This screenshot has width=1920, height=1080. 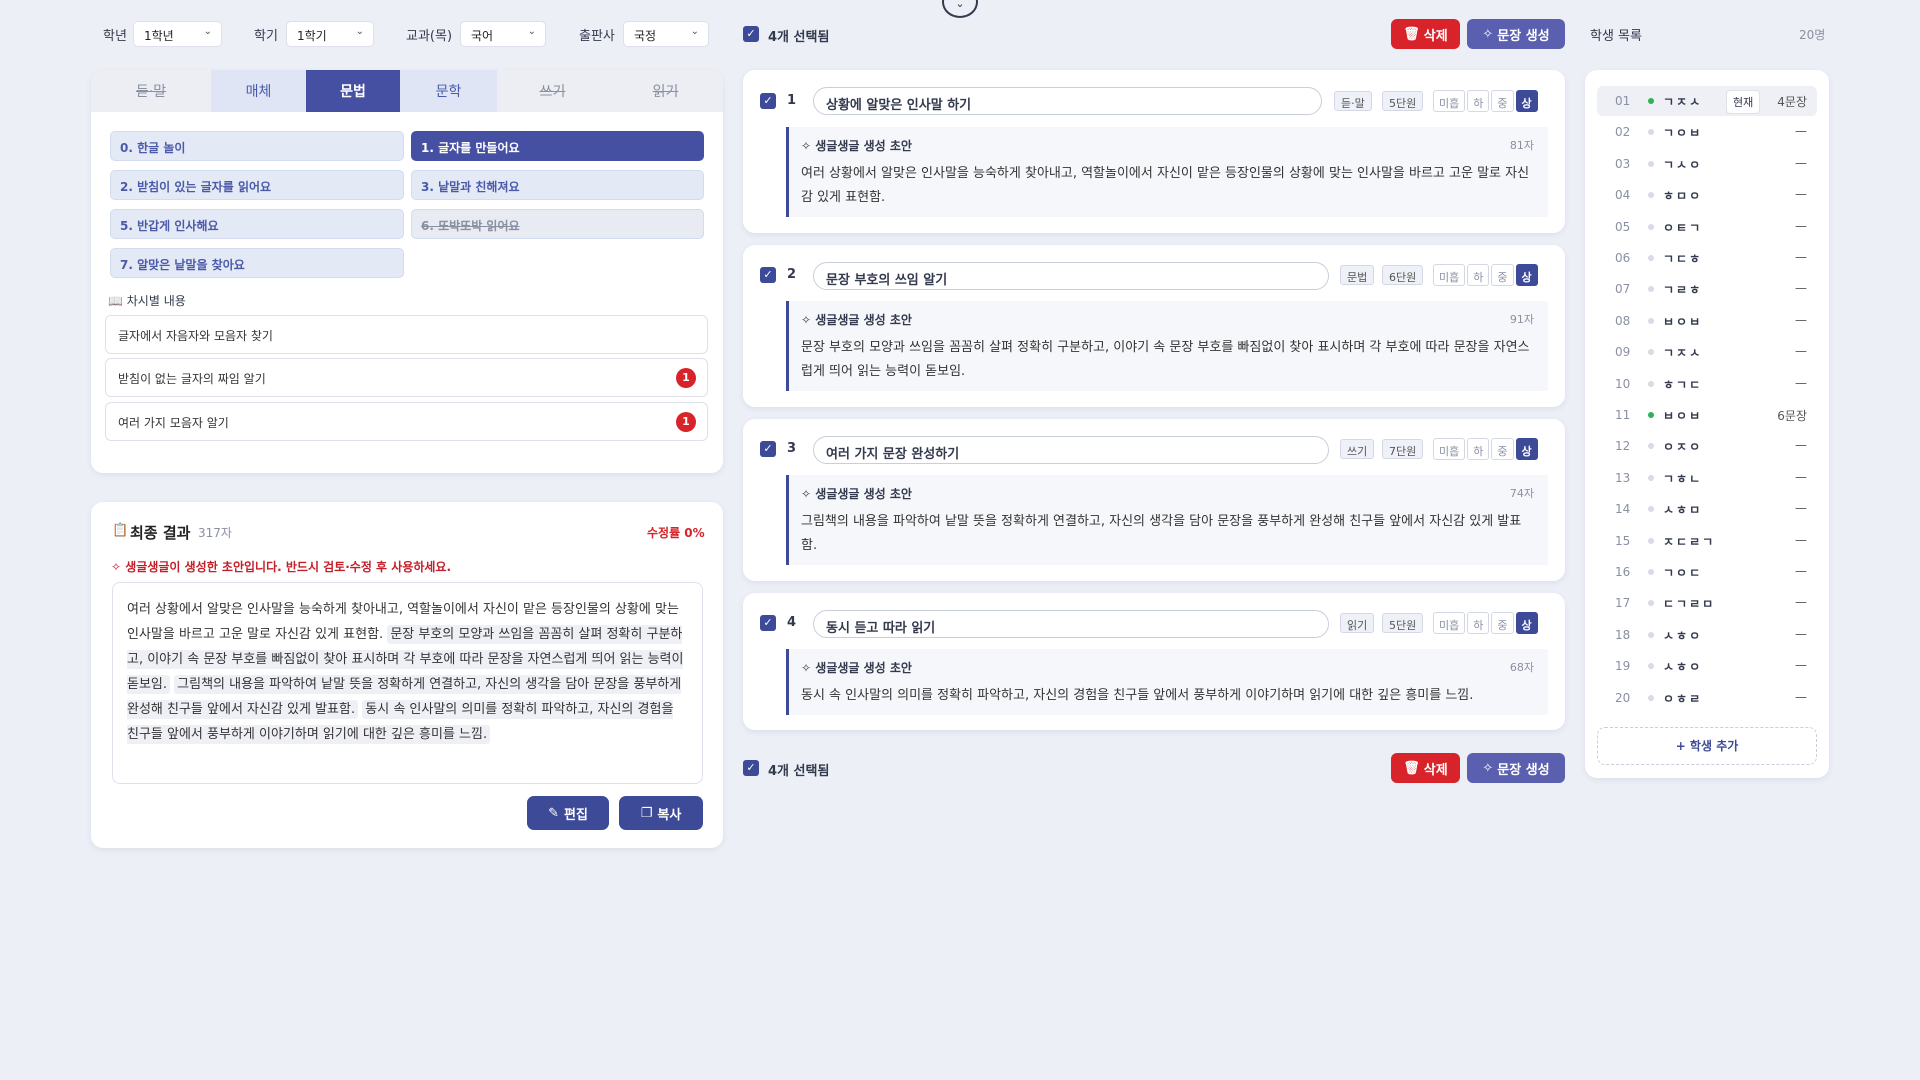 What do you see at coordinates (406, 334) in the screenshot?
I see `content-item: 글자에서 자음자와 모음자 찾기` at bounding box center [406, 334].